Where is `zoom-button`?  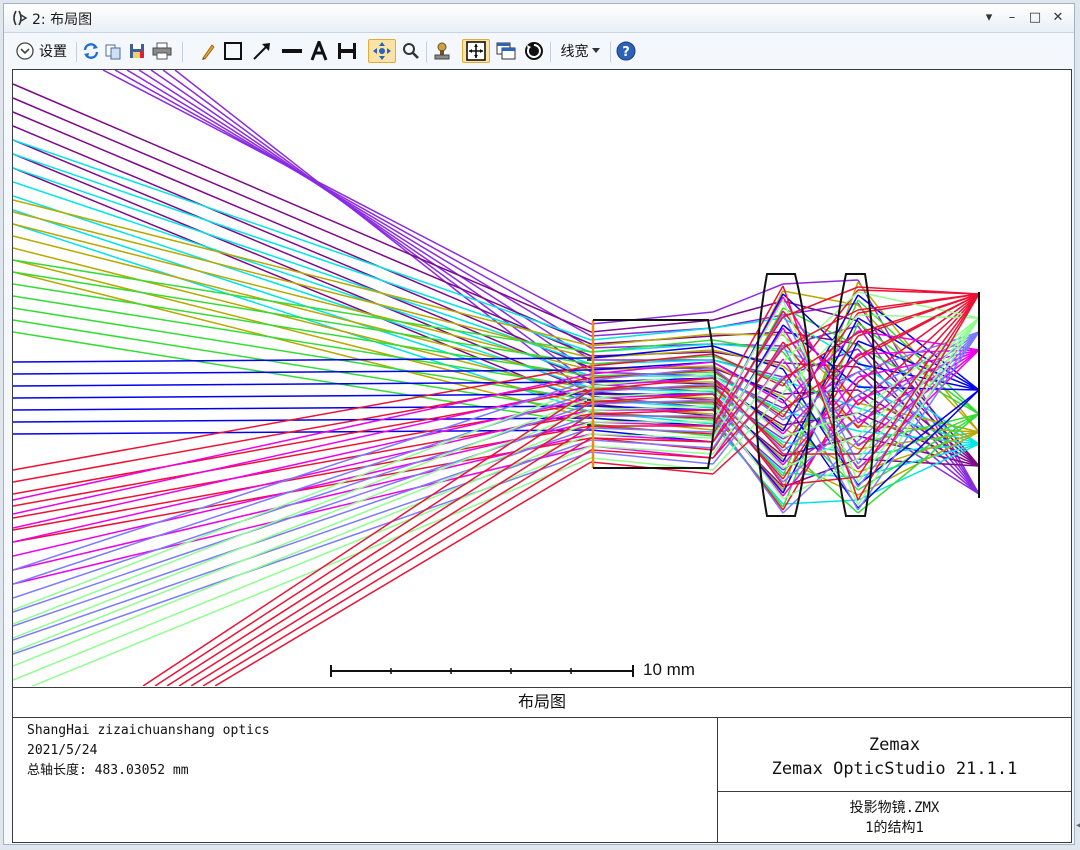 zoom-button is located at coordinates (411, 51).